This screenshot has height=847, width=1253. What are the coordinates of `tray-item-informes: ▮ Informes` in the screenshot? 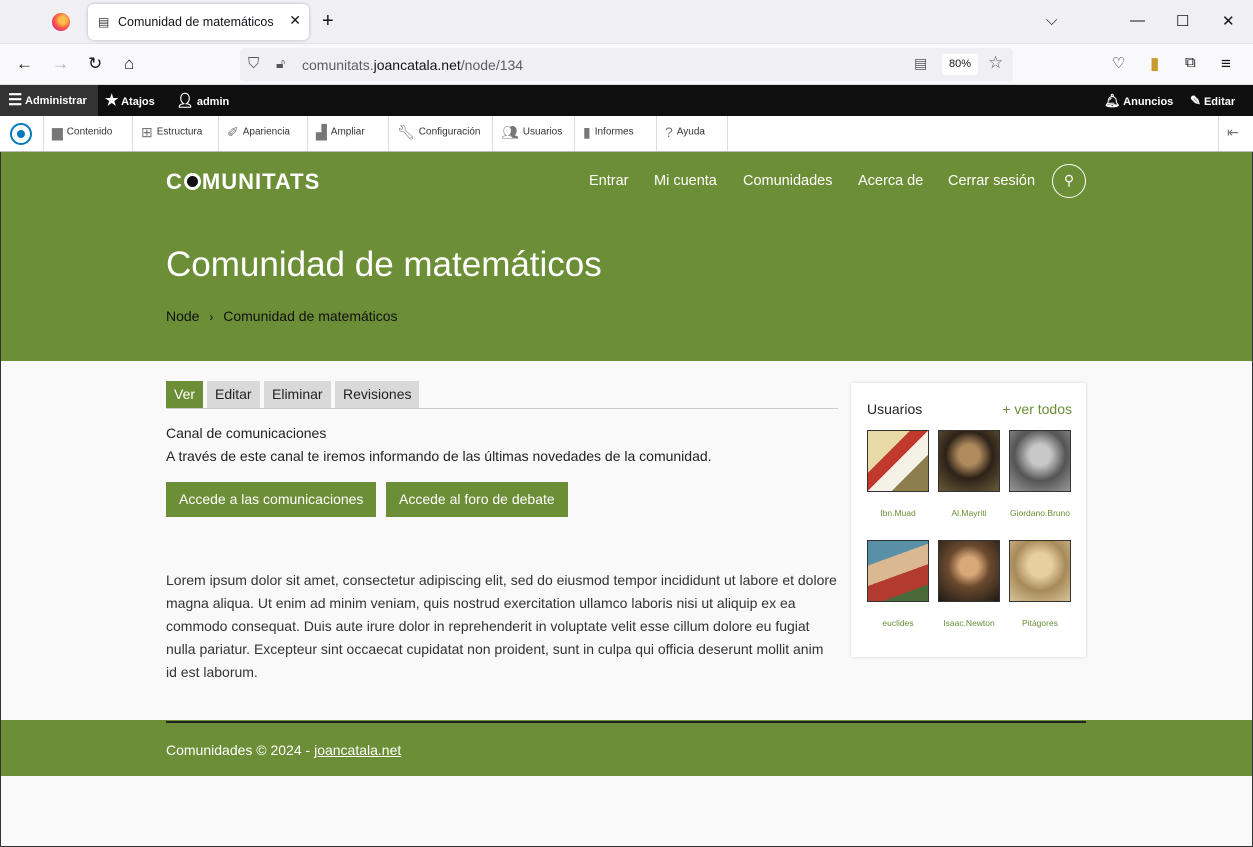 It's located at (616, 133).